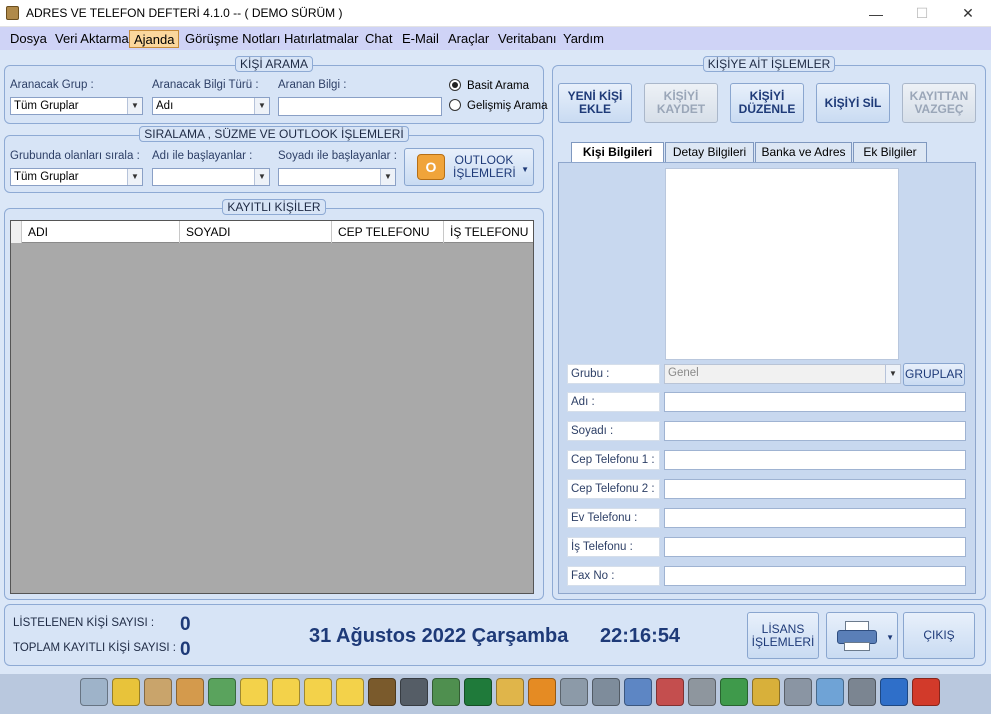  Describe the element at coordinates (815, 402) in the screenshot. I see `first-name-input` at that location.